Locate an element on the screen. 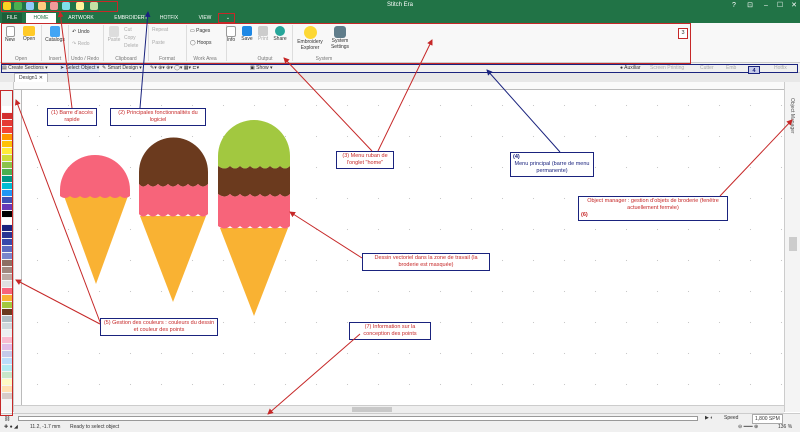  ribbon-highlight is located at coordinates (346, 43).